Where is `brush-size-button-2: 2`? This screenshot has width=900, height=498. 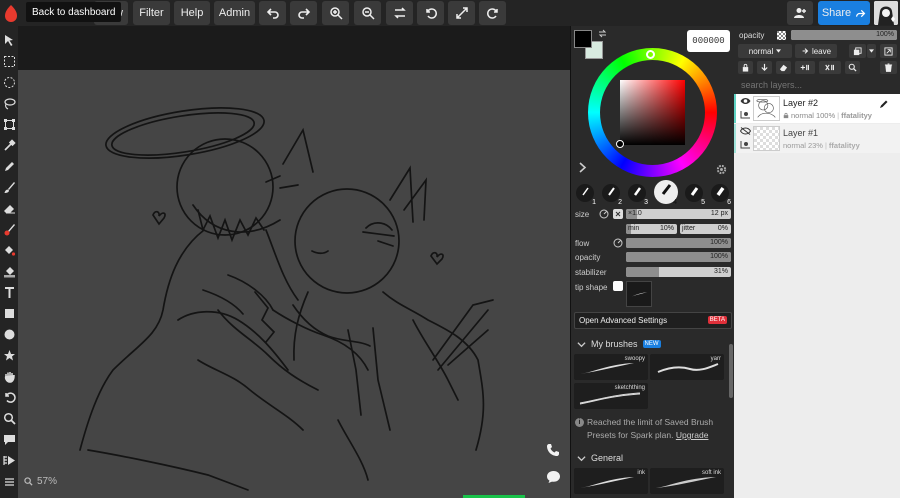 brush-size-button-2: 2 is located at coordinates (612, 195).